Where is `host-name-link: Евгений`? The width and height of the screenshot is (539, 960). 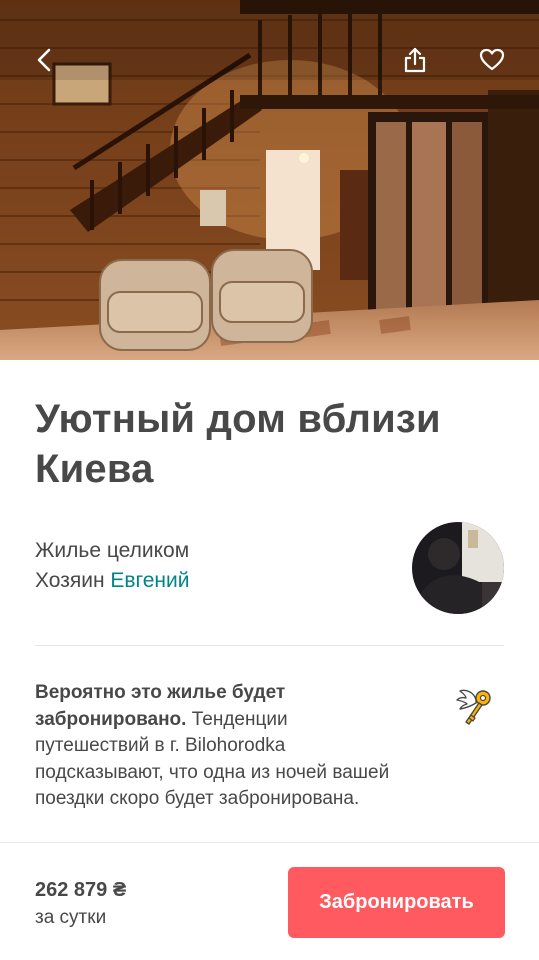
host-name-link: Евгений is located at coordinates (149, 580).